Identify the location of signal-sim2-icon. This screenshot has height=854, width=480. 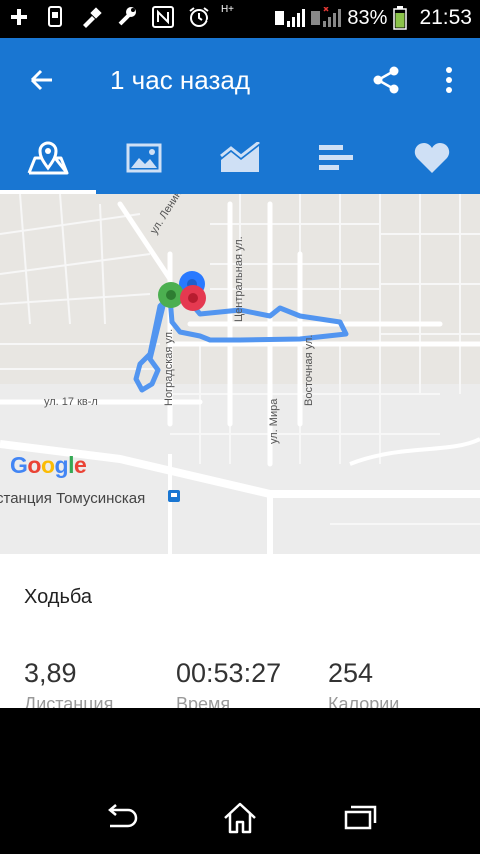
(326, 18).